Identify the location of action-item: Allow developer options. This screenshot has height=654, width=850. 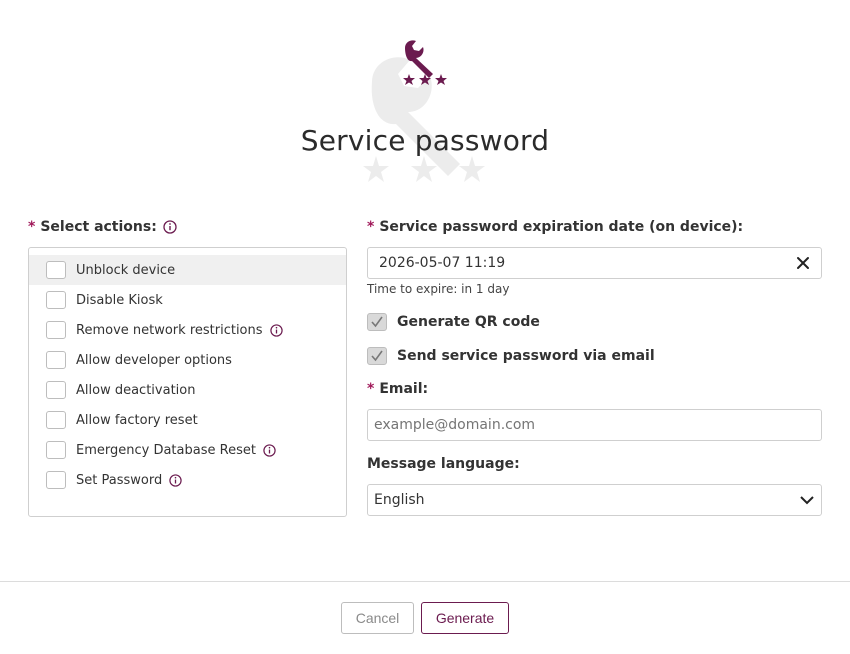
(187, 360).